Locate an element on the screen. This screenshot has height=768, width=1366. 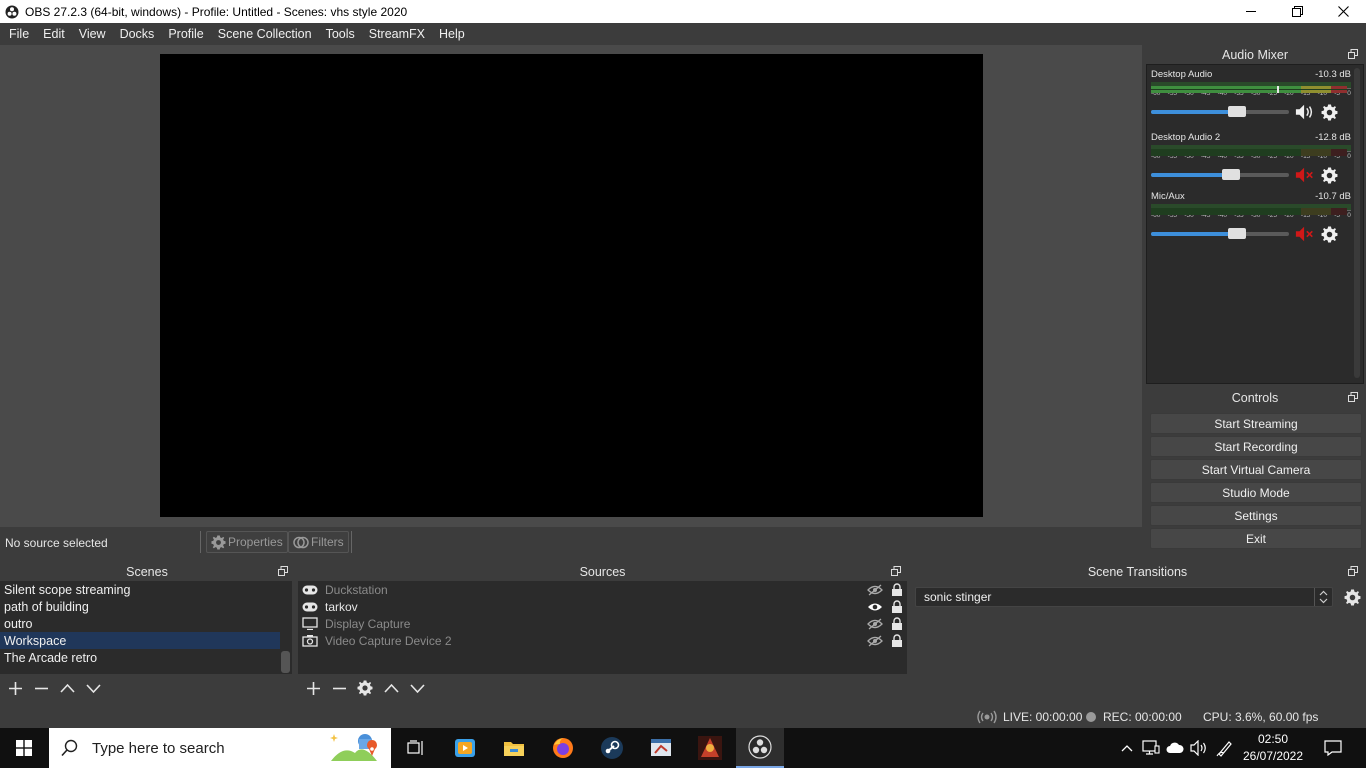
menu-file: File is located at coordinates (19, 34).